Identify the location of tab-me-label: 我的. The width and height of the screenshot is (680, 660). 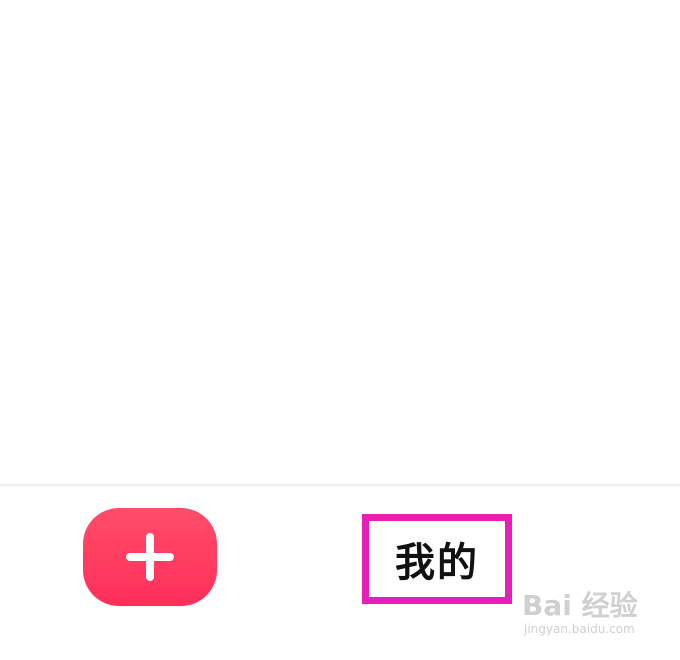
(437, 563).